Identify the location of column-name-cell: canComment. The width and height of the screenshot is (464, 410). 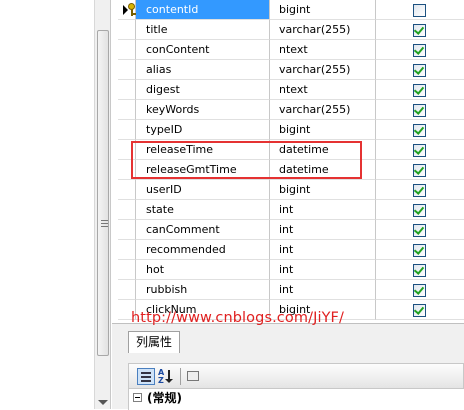
(203, 230).